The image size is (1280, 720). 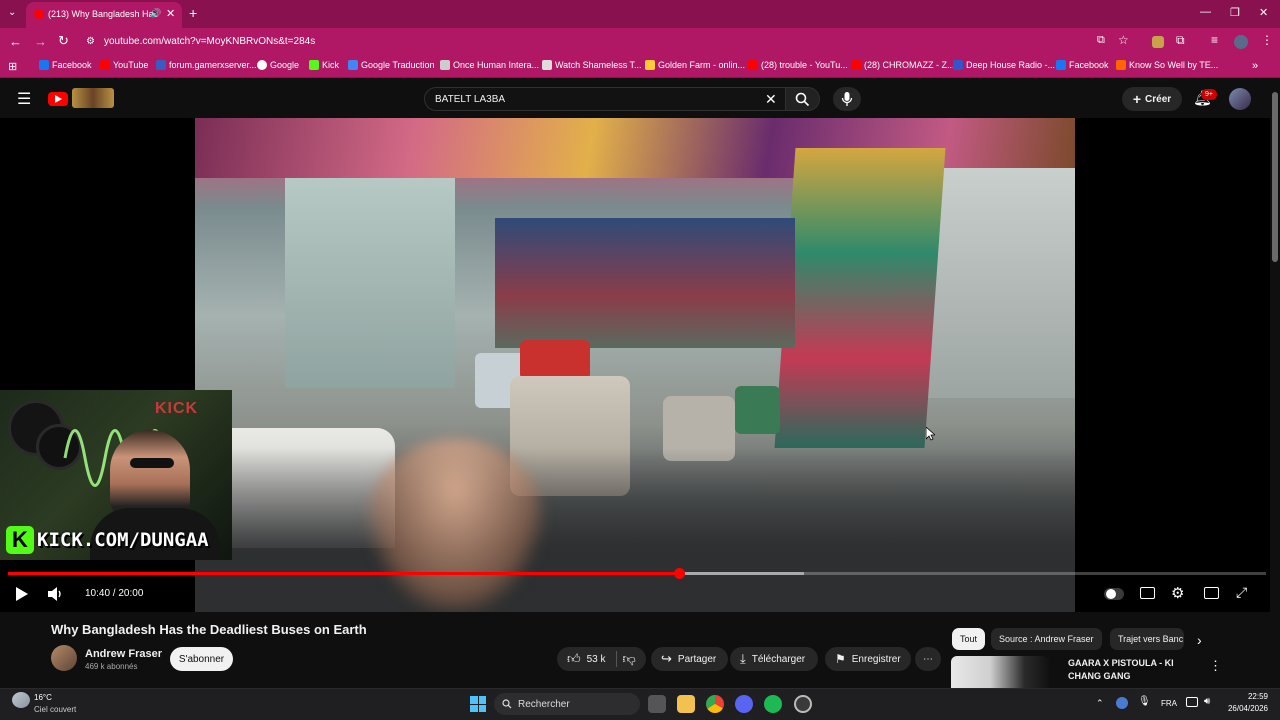 What do you see at coordinates (40, 41) in the screenshot?
I see `forward-icon: →` at bounding box center [40, 41].